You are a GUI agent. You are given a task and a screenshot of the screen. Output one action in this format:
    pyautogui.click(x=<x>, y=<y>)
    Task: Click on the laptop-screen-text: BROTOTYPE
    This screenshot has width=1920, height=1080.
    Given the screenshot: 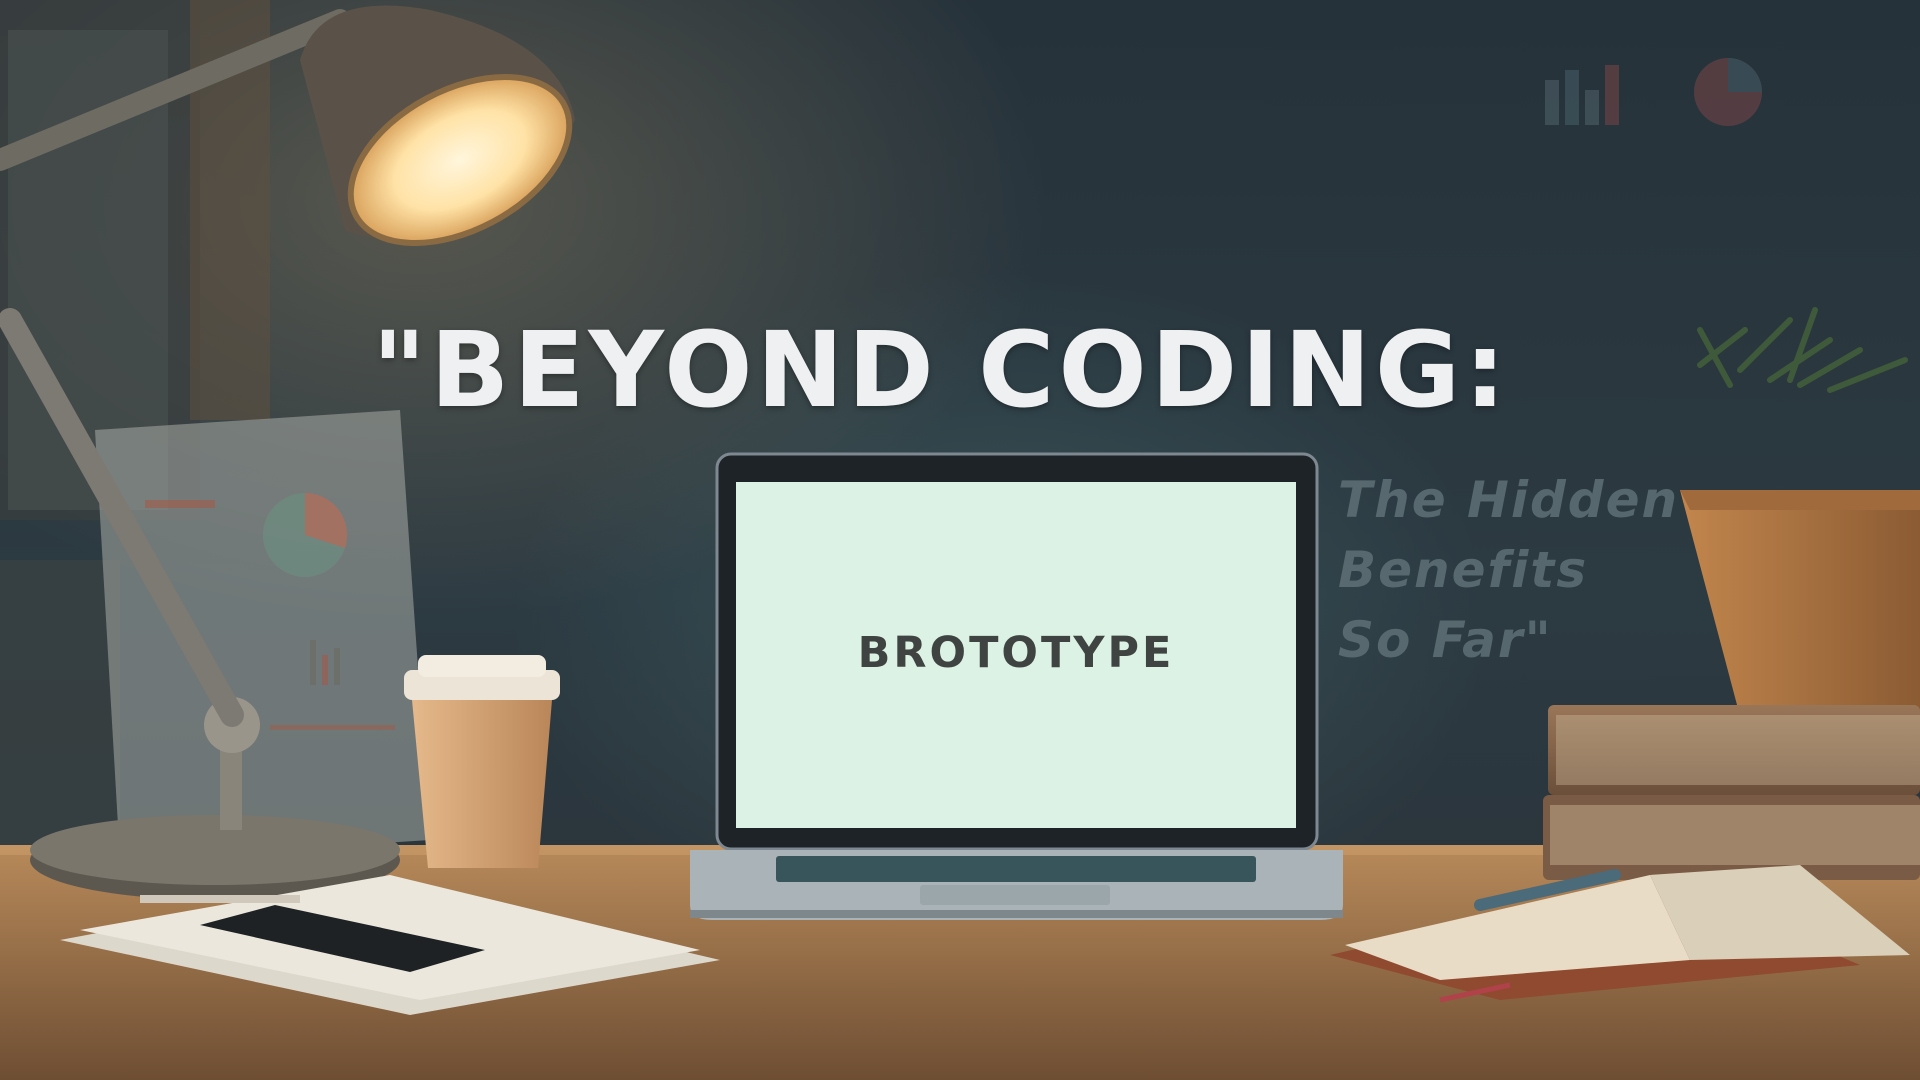 What is the action you would take?
    pyautogui.click(x=1016, y=653)
    